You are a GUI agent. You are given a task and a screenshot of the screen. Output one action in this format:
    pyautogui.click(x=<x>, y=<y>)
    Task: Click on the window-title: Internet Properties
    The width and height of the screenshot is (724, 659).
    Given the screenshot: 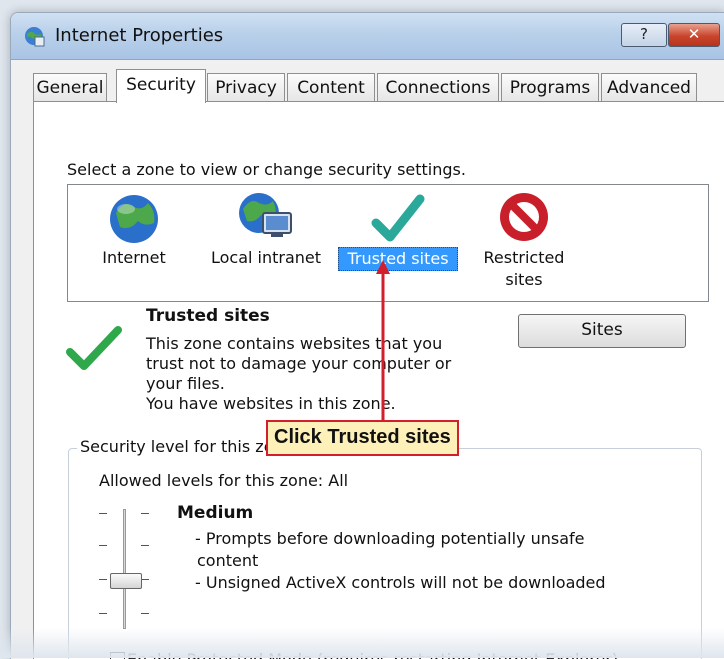 What is the action you would take?
    pyautogui.click(x=139, y=35)
    